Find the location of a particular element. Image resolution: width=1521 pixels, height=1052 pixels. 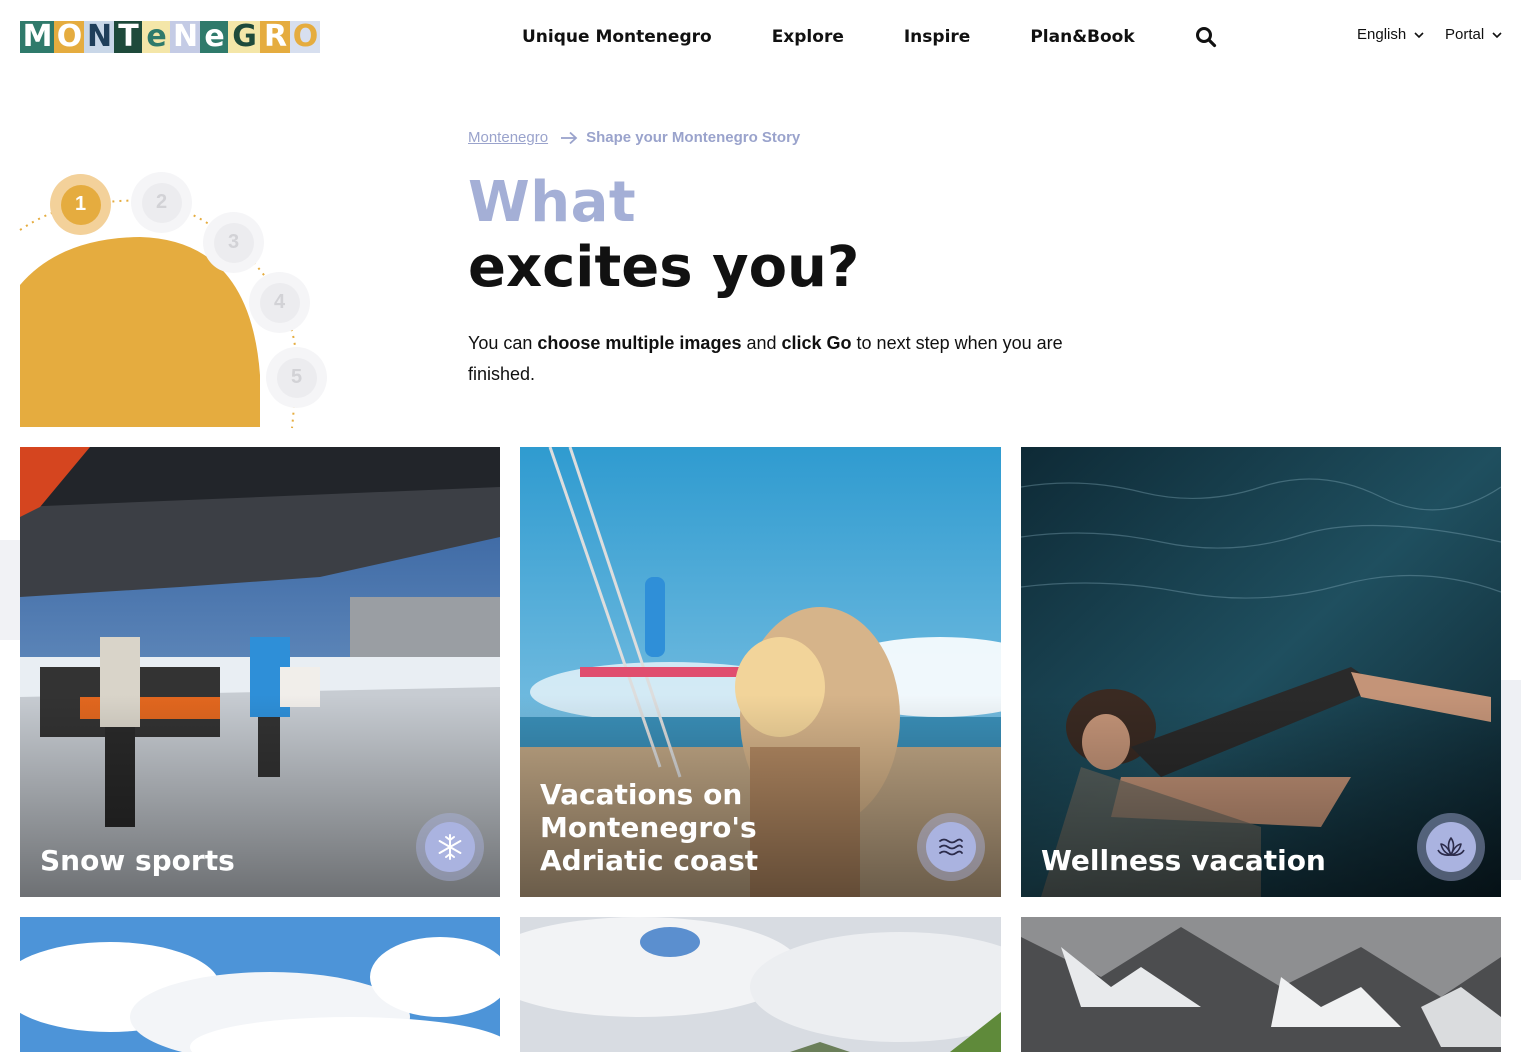

intro-bold: choose multiple images is located at coordinates (639, 343).